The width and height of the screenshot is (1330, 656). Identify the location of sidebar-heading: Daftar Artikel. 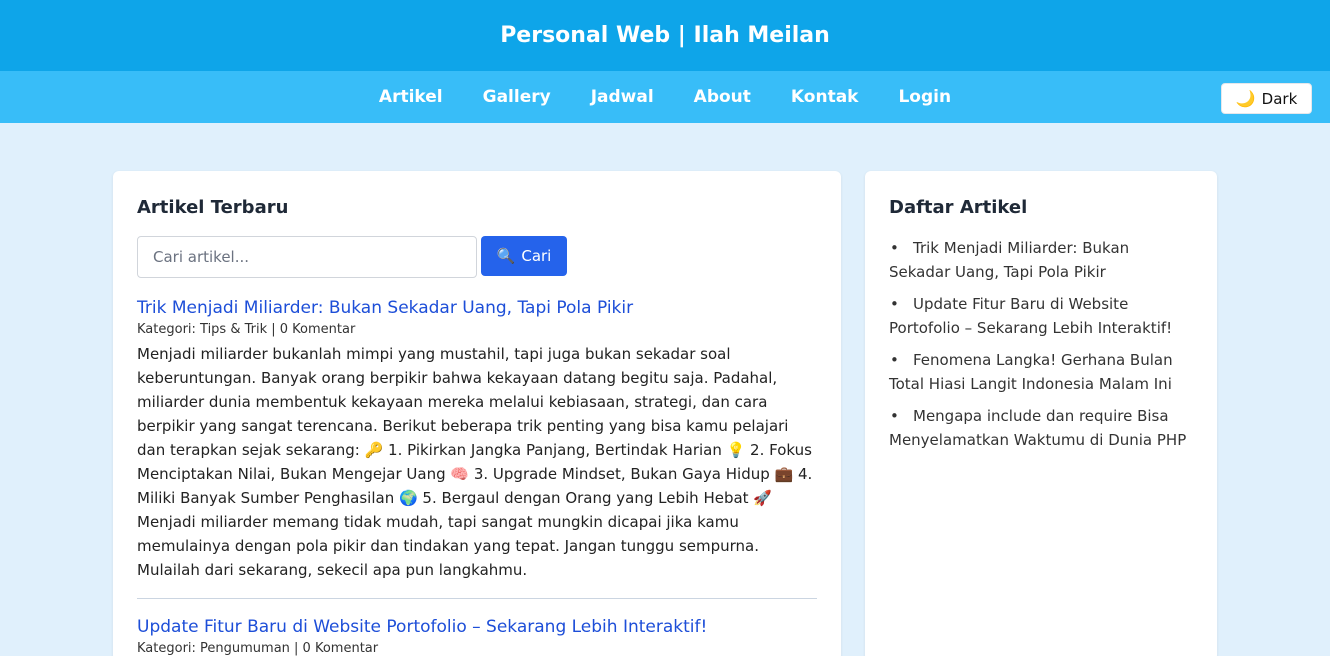
(958, 207).